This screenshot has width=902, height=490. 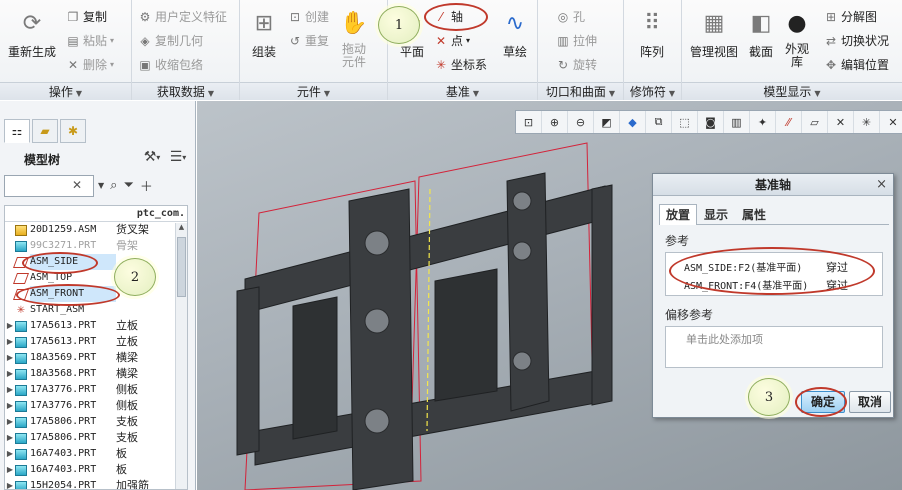 I want to click on tree-row: ▶ 18A3568.PRT 横梁, so click(x=96, y=374).